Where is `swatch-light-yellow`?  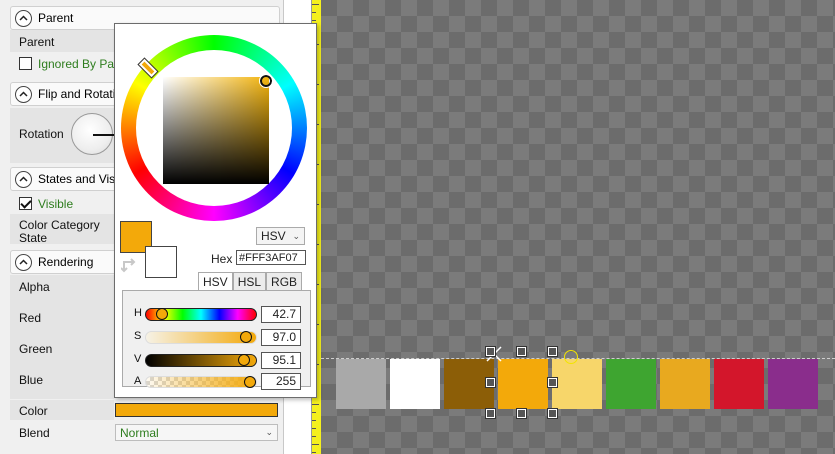 swatch-light-yellow is located at coordinates (577, 384).